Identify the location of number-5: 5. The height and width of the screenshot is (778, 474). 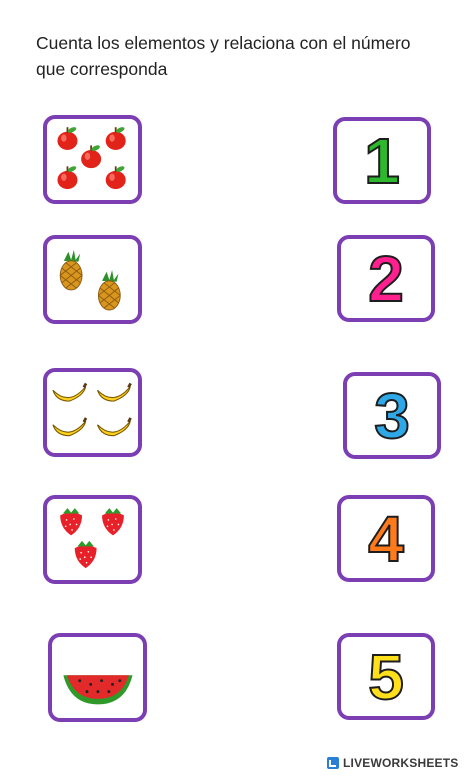
(386, 676).